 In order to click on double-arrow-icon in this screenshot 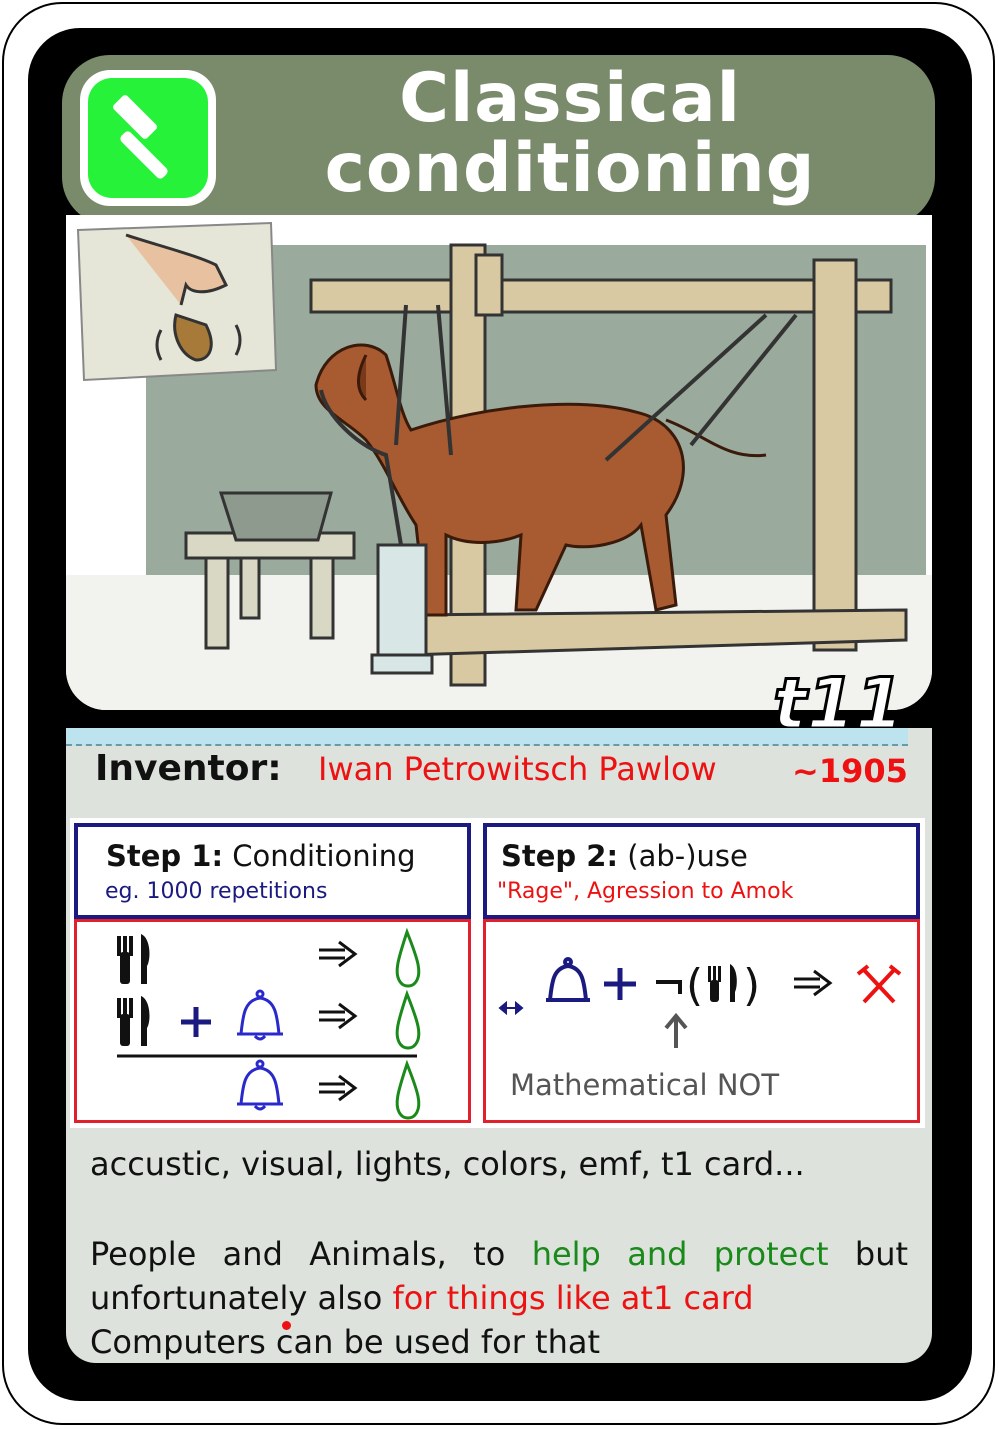, I will do `click(511, 1008)`.